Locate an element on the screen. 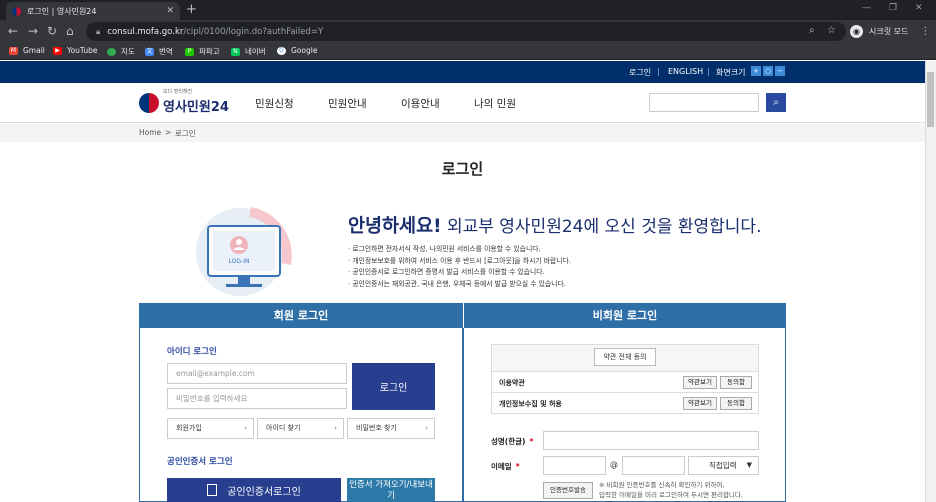 The height and width of the screenshot is (502, 936). translate-icon: 文 is located at coordinates (149, 51).